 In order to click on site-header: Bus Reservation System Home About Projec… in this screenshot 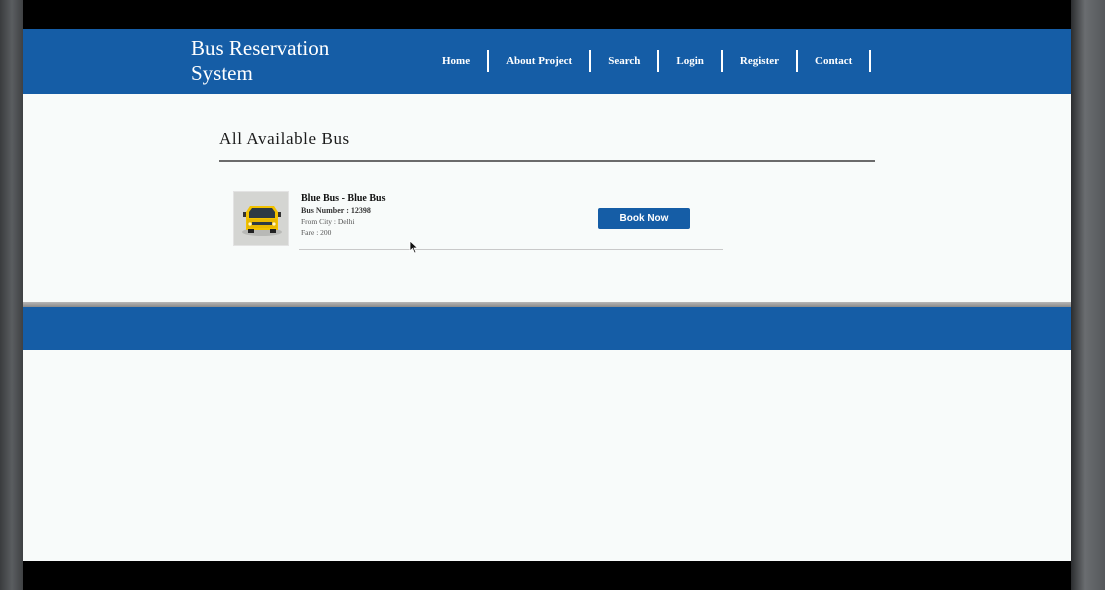, I will do `click(547, 61)`.